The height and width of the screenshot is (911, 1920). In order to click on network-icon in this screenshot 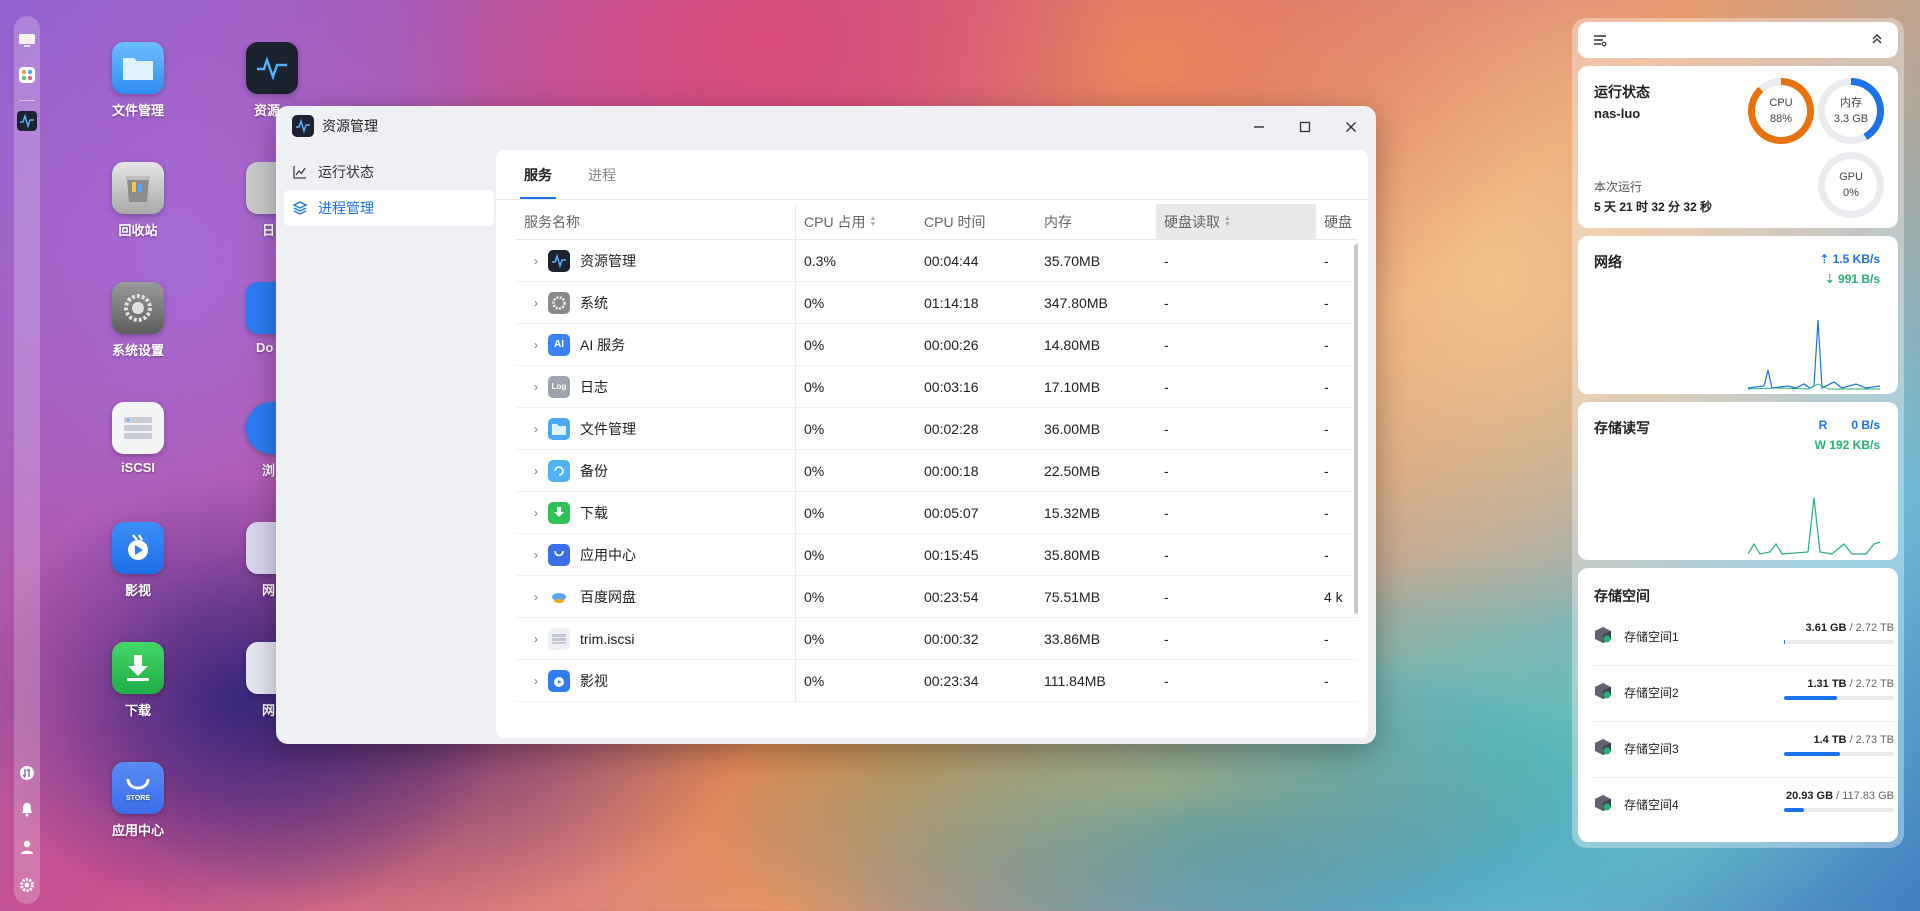, I will do `click(261, 548)`.